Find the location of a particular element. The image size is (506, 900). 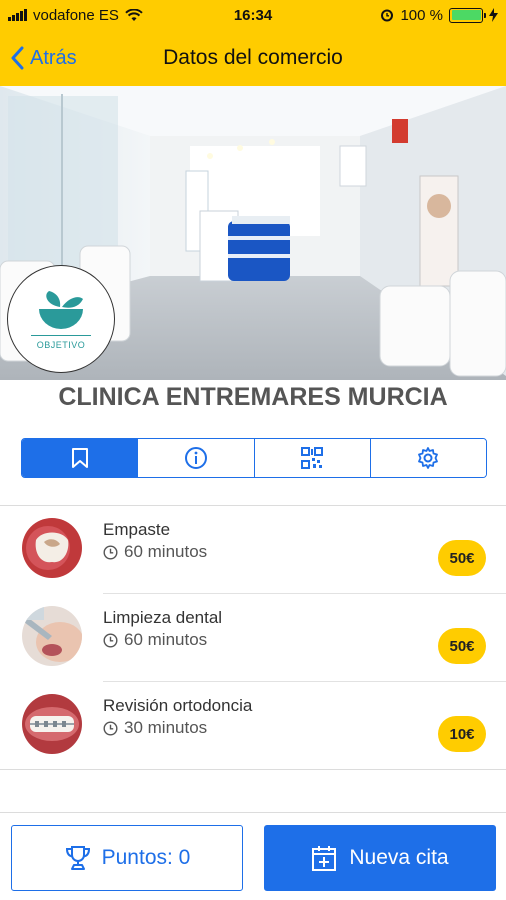

info-icon is located at coordinates (195, 458).